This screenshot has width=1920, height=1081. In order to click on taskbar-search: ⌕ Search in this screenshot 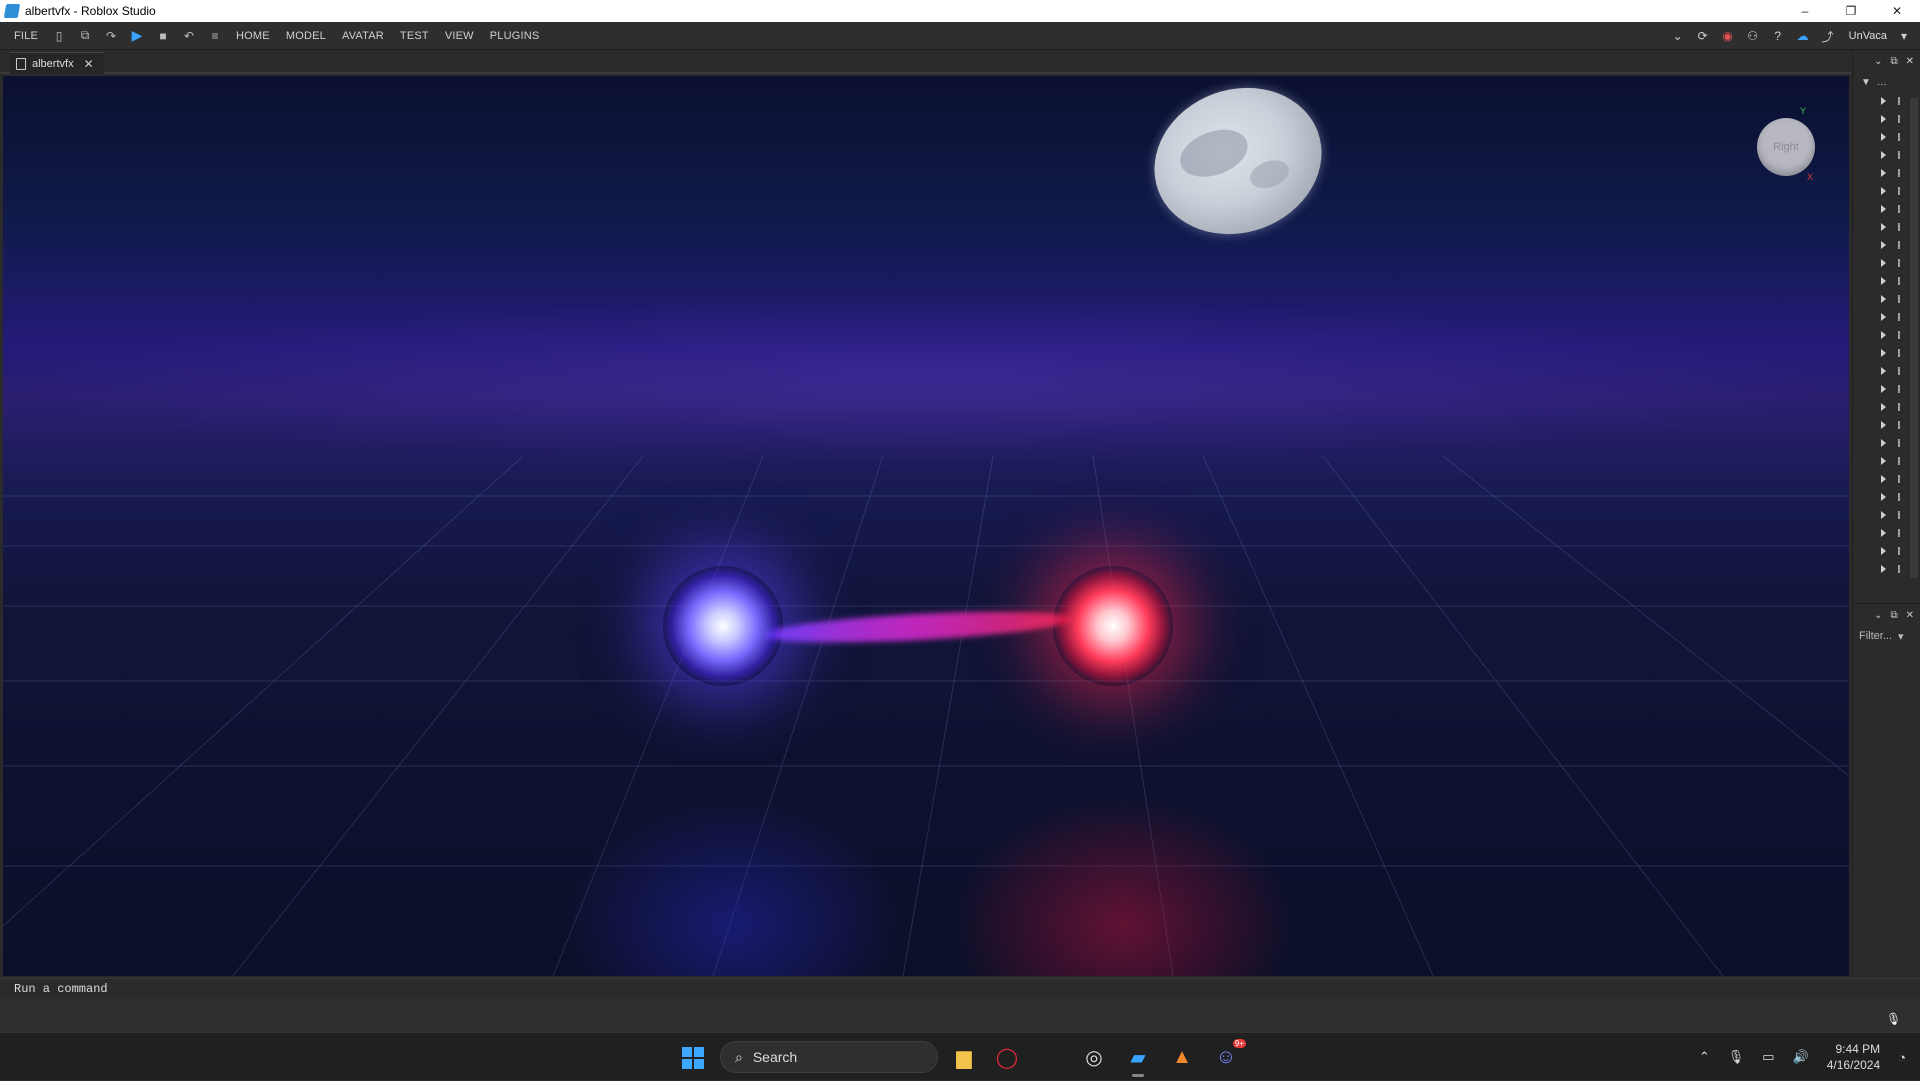, I will do `click(829, 1057)`.